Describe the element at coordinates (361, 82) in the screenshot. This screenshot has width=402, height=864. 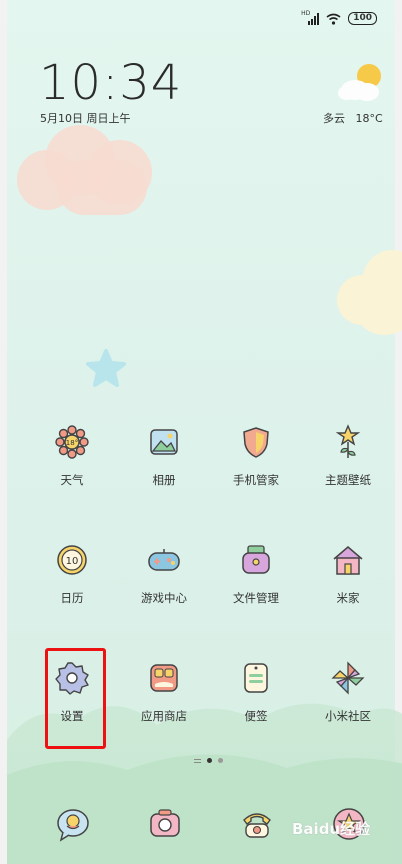
I see `partly-cloudy-icon` at that location.